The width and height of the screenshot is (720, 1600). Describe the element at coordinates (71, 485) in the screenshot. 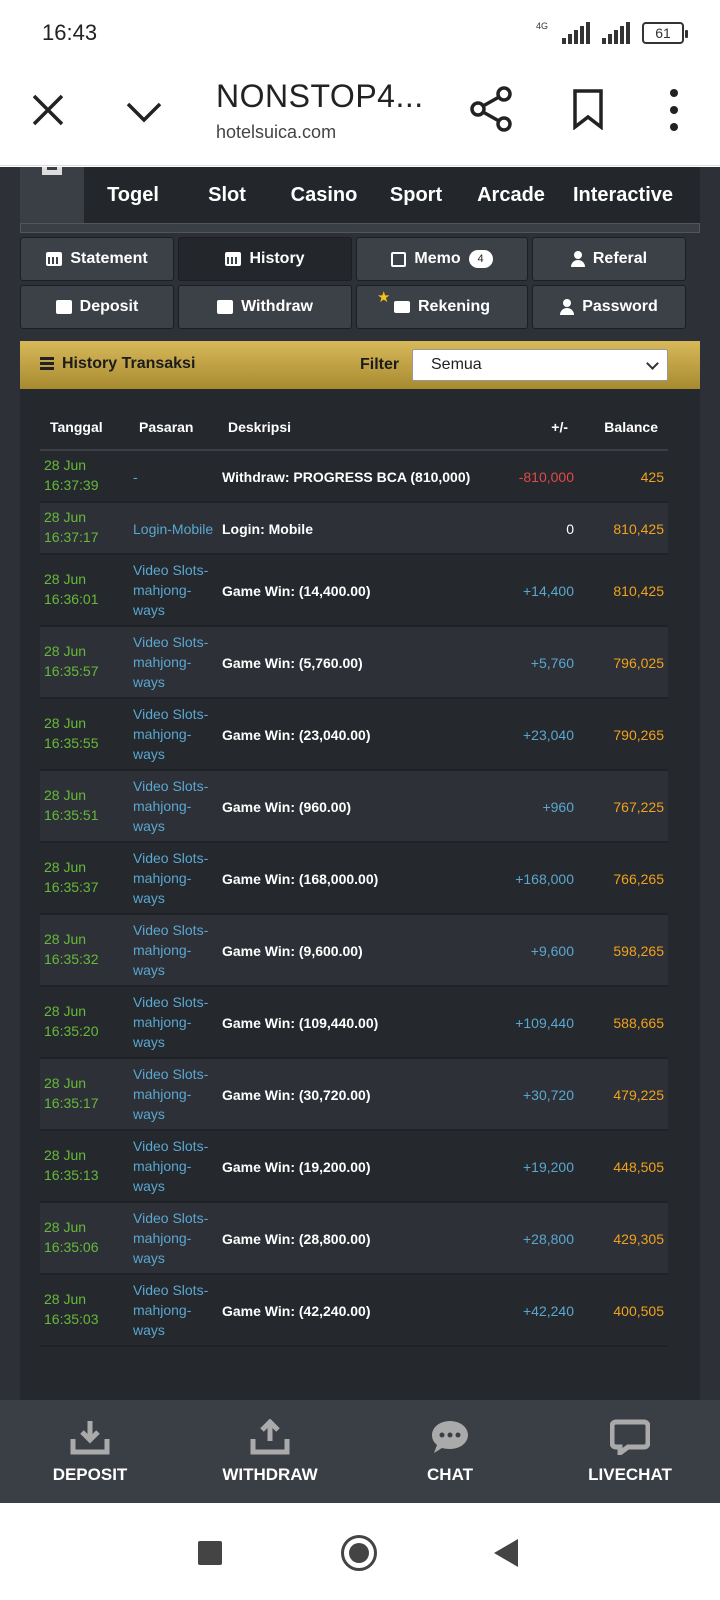

I see `row-time: 16:37:39` at that location.